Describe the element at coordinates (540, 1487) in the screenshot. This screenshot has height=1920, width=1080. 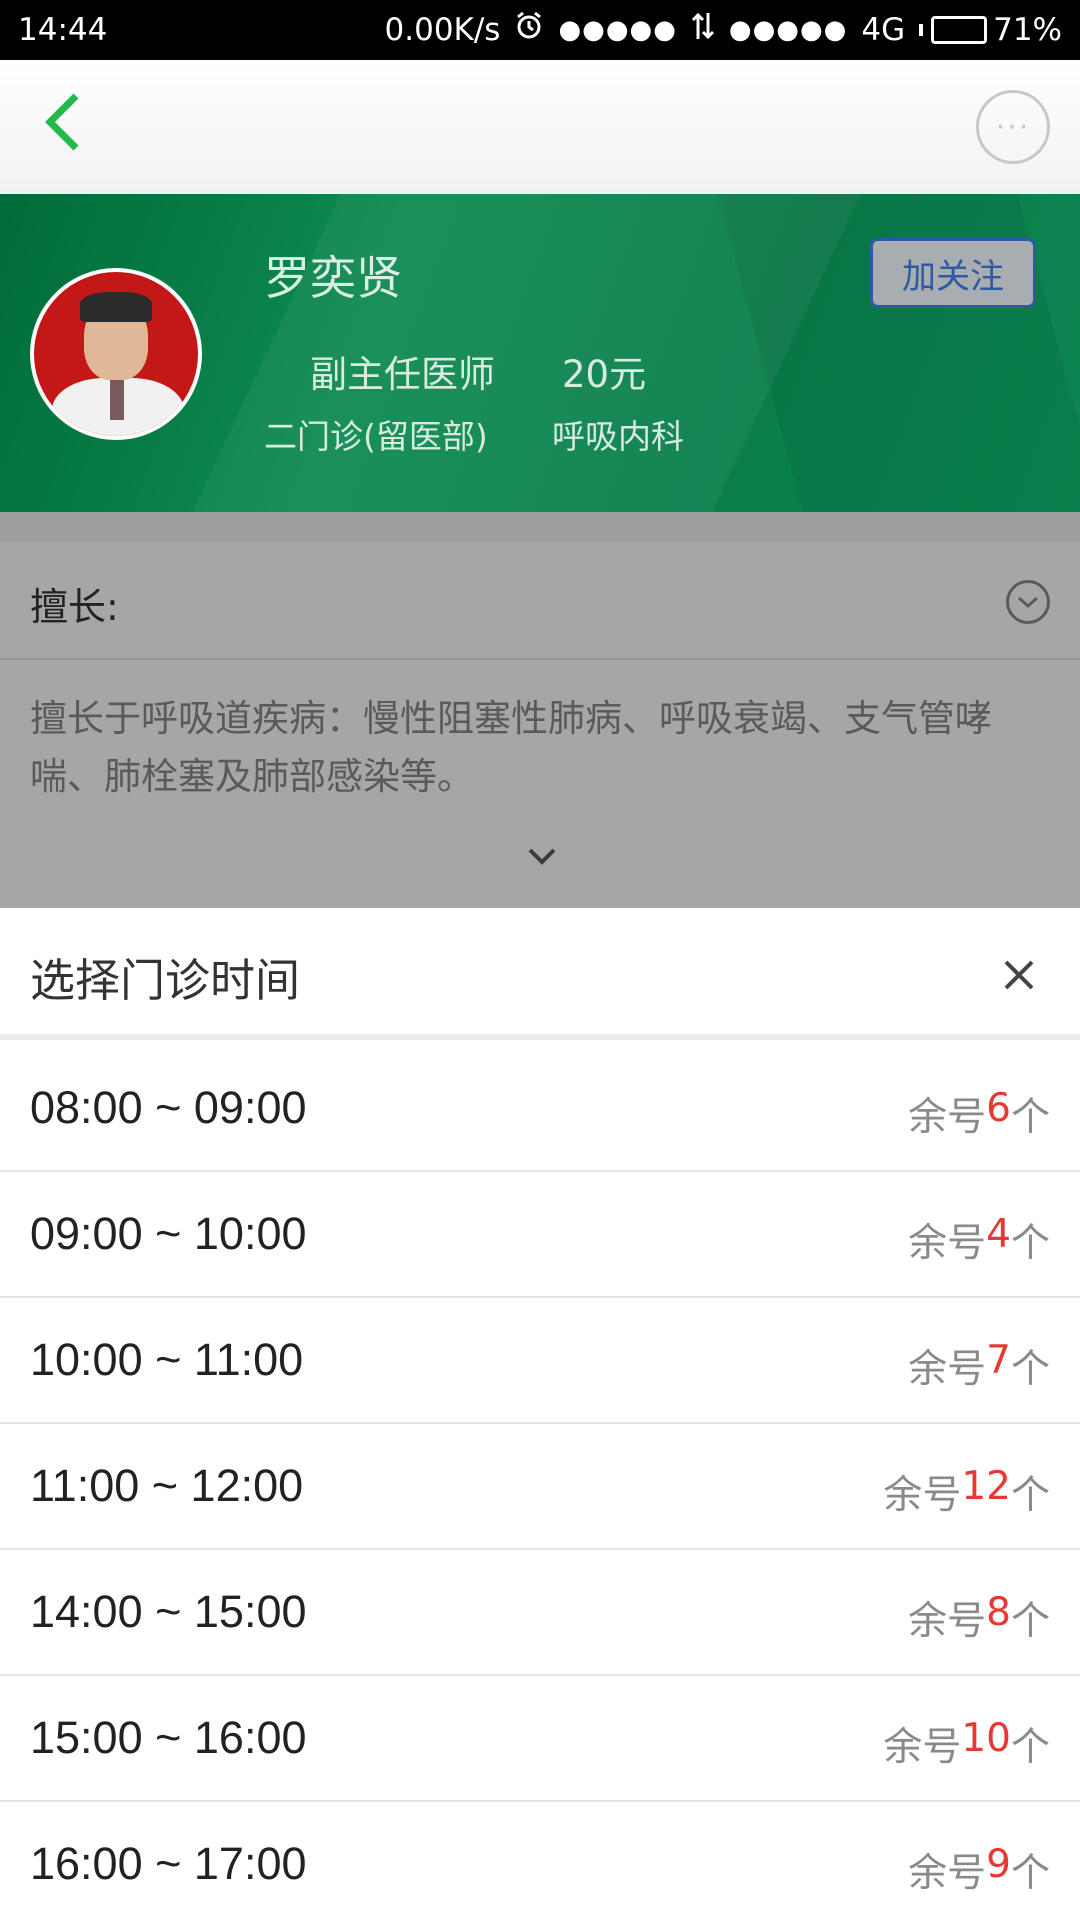
I see `time-slot-row: 11:00 ~ 12:00 余号 12 个` at that location.